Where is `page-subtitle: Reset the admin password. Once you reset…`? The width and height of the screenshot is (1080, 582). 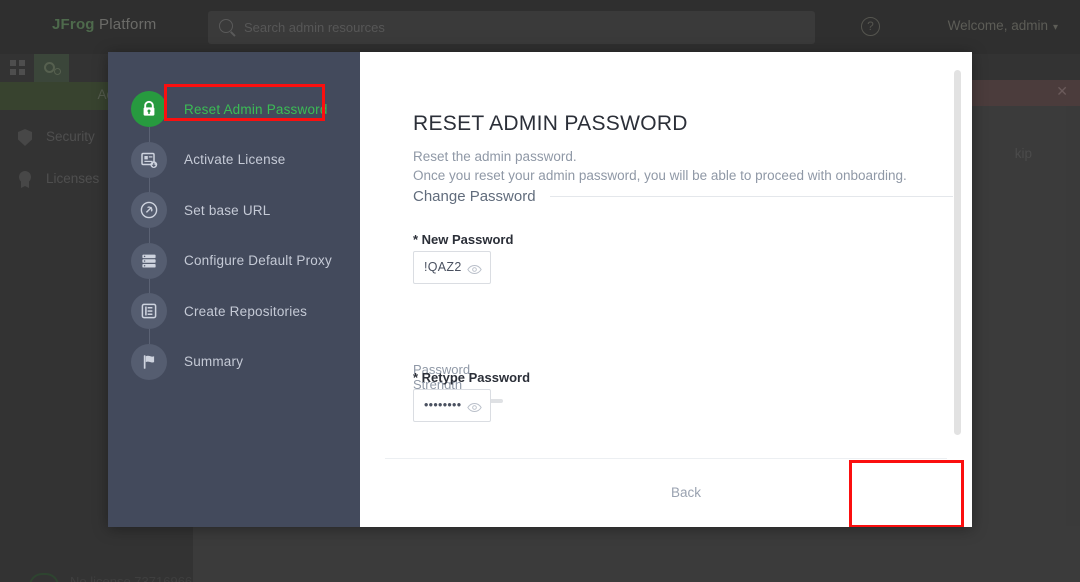
page-subtitle: Reset the admin password. Once you reset… is located at coordinates (673, 166).